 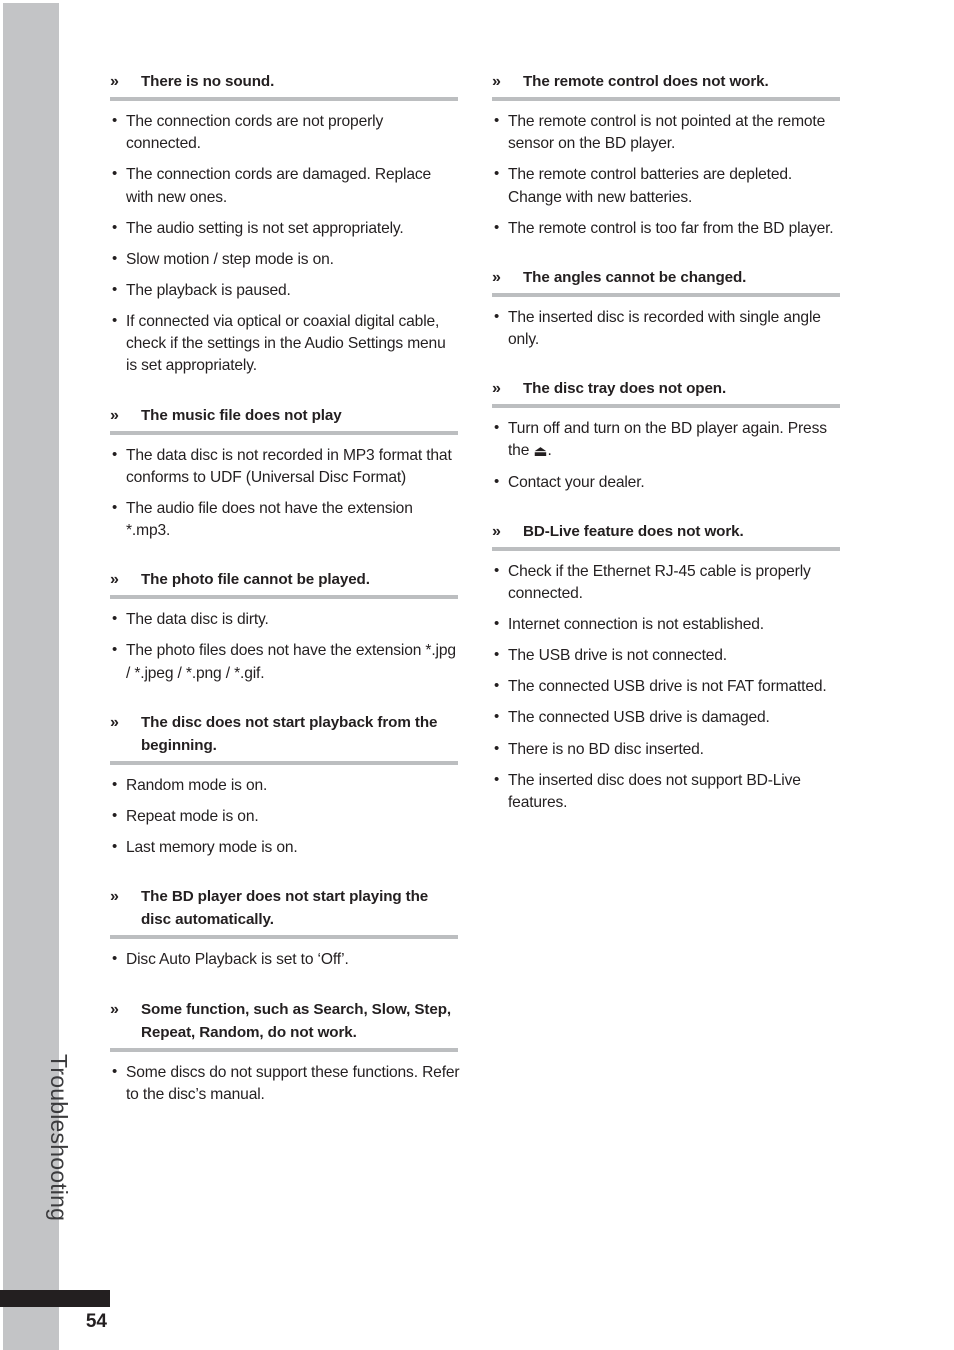 What do you see at coordinates (285, 619) in the screenshot?
I see `list-item: The data disc is dirty.` at bounding box center [285, 619].